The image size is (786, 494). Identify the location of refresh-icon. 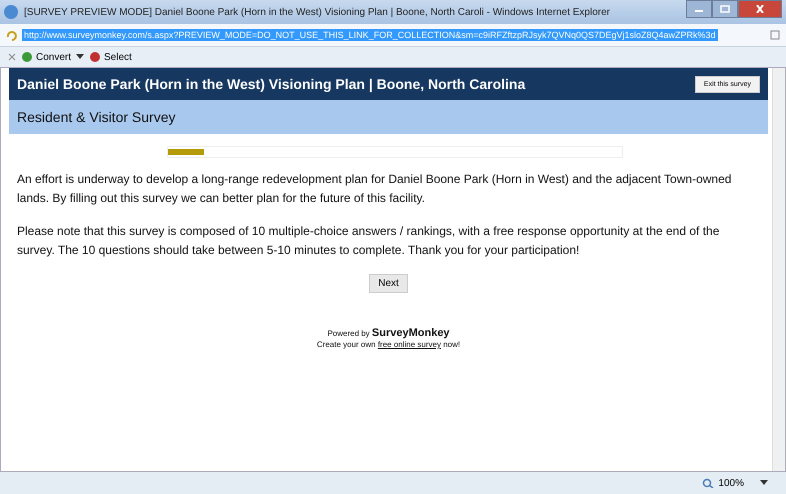
(12, 35).